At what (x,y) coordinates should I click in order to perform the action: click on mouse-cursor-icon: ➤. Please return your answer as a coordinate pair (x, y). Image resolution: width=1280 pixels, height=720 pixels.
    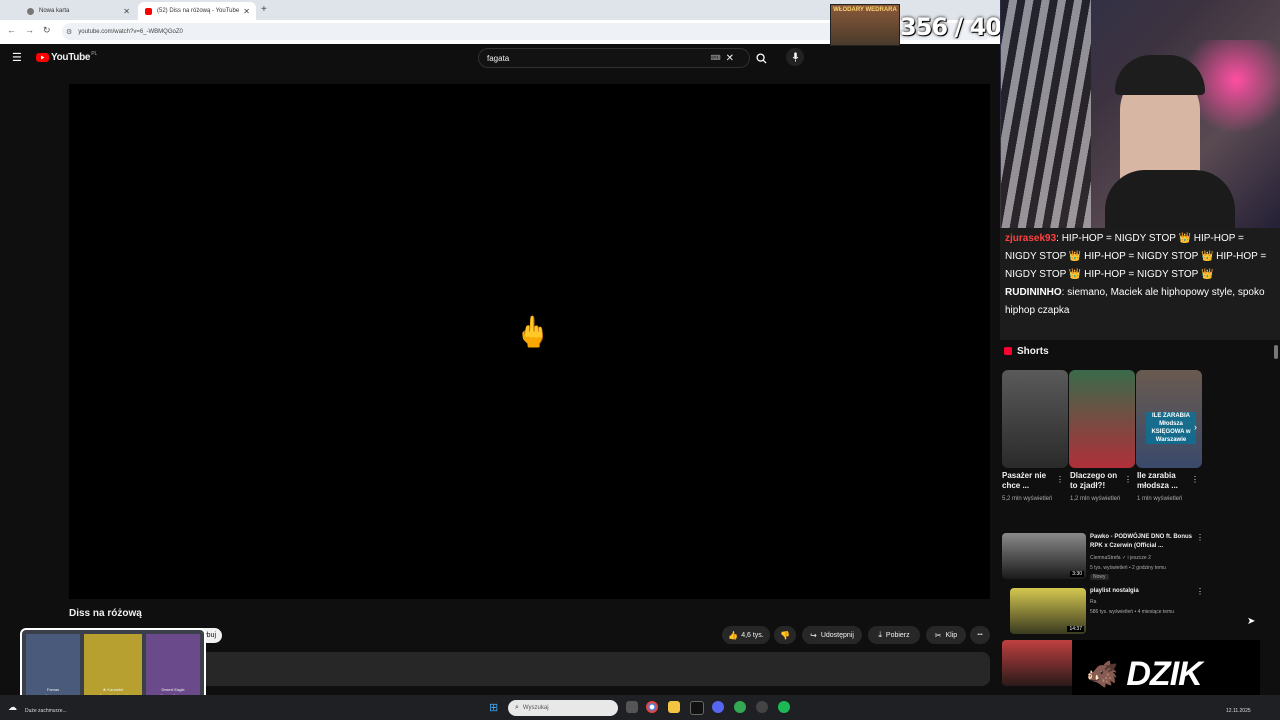
    Looking at the image, I should click on (1251, 621).